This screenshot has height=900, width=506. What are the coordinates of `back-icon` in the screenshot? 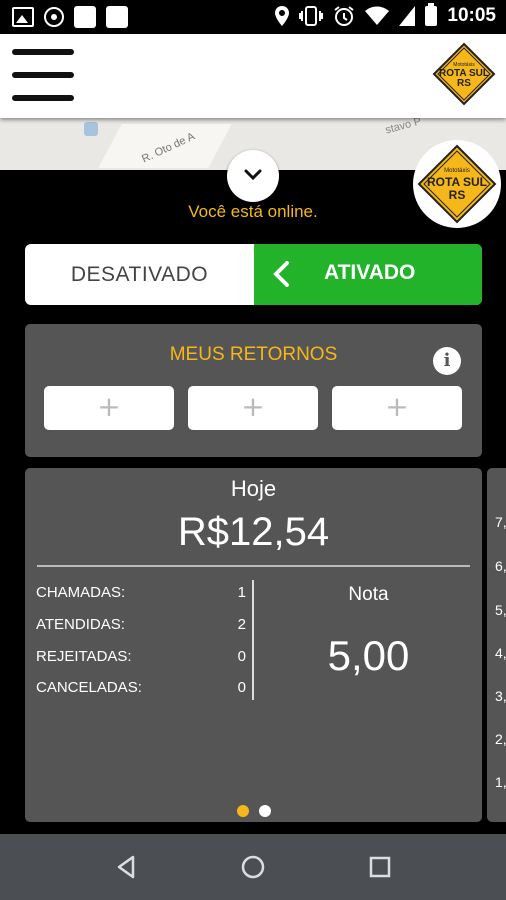 It's located at (127, 867).